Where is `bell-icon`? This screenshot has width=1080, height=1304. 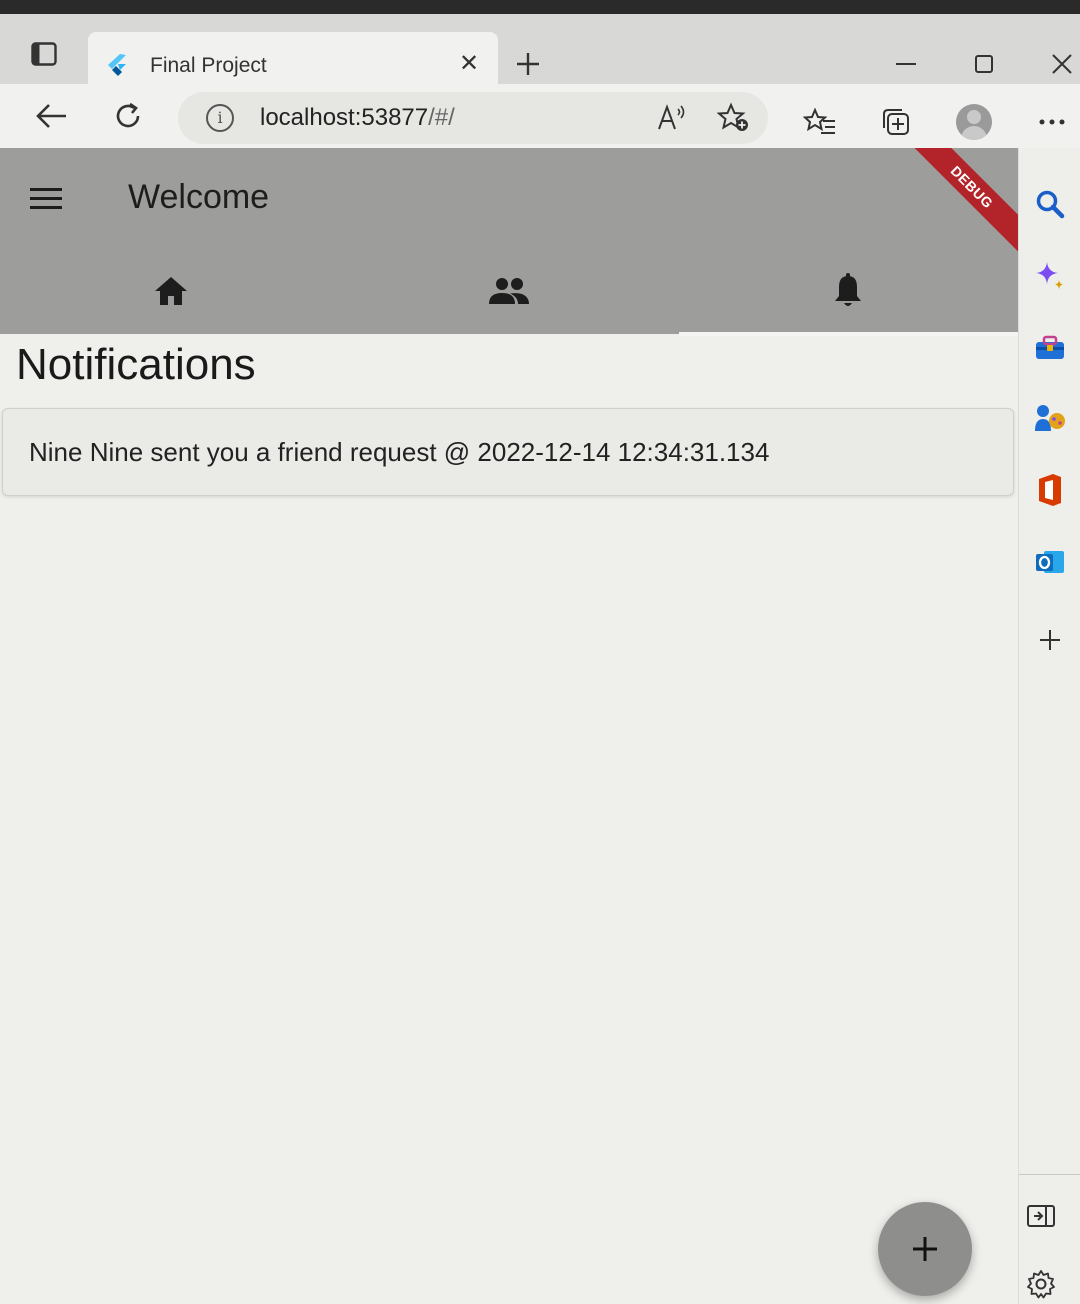 bell-icon is located at coordinates (848, 289).